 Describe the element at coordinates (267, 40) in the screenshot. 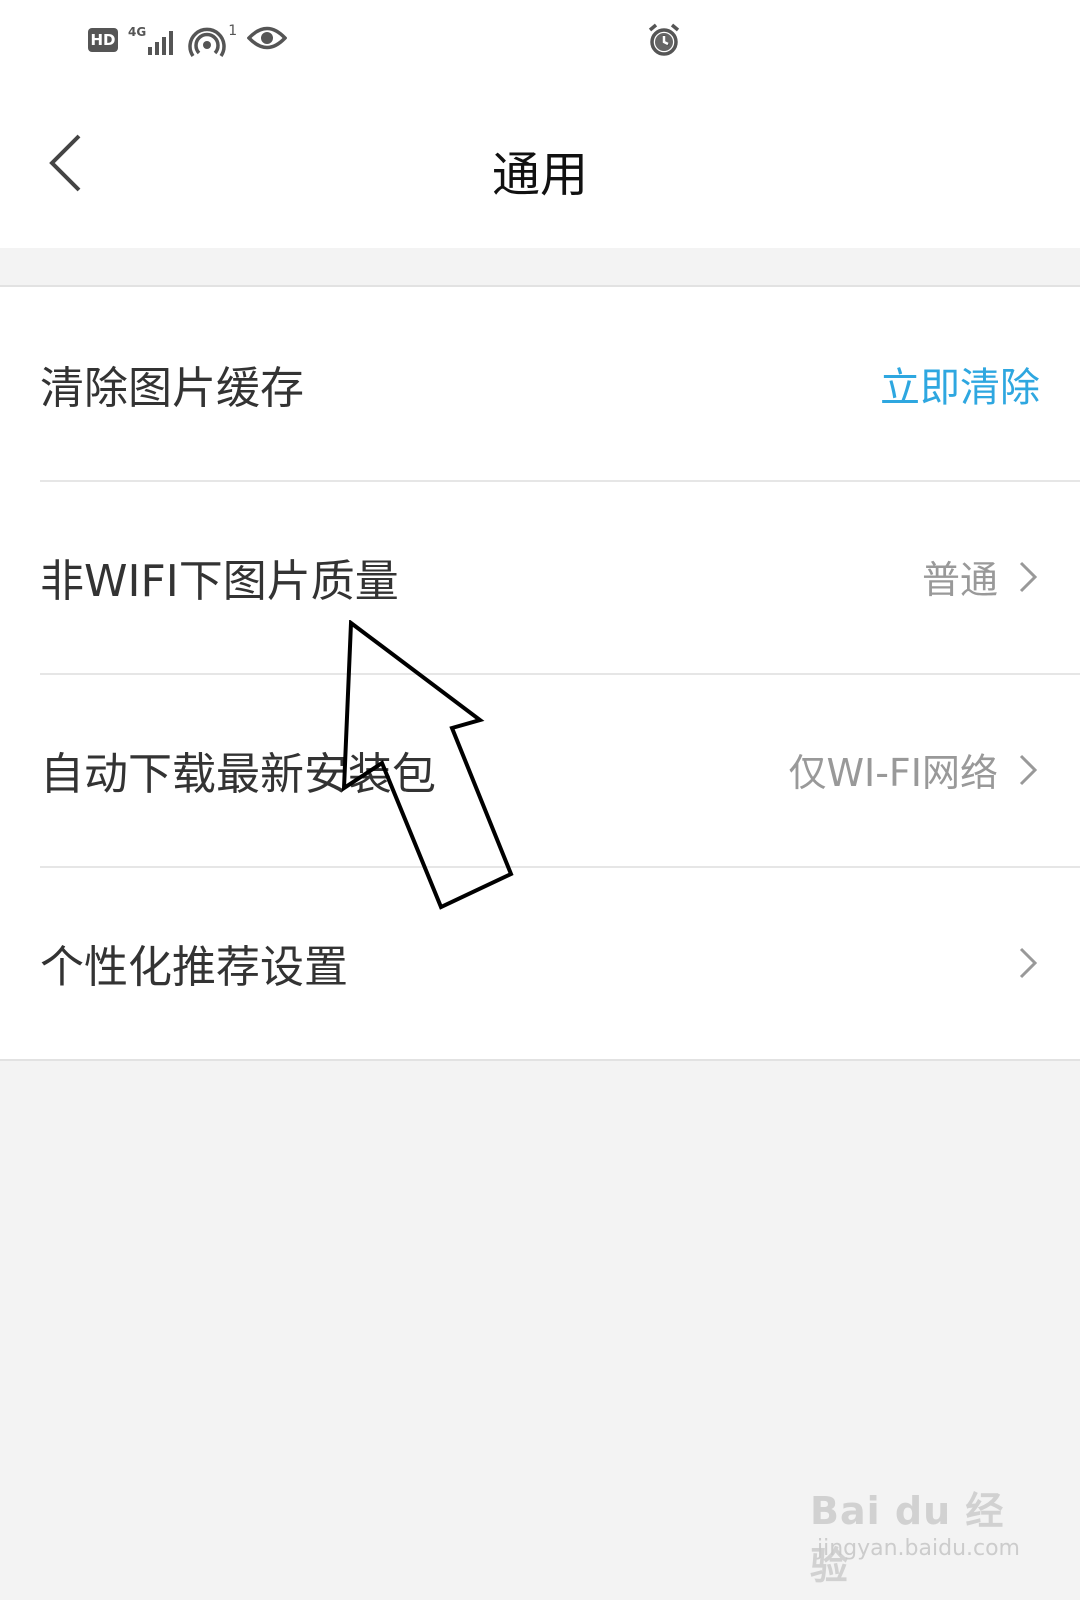

I see `eye-icon` at that location.